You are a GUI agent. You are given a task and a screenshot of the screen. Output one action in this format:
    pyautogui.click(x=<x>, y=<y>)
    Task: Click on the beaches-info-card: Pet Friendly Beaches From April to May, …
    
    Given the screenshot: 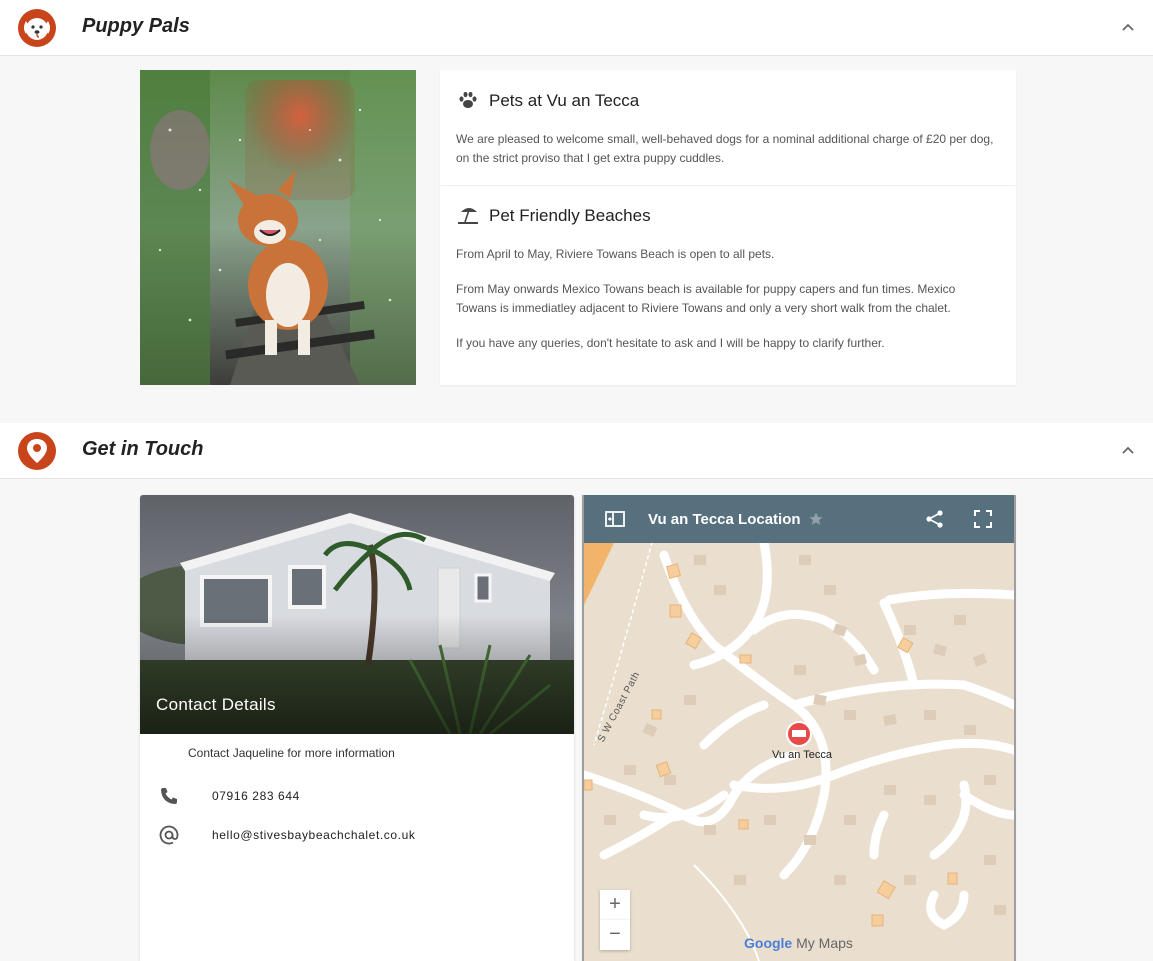 What is the action you would take?
    pyautogui.click(x=728, y=285)
    